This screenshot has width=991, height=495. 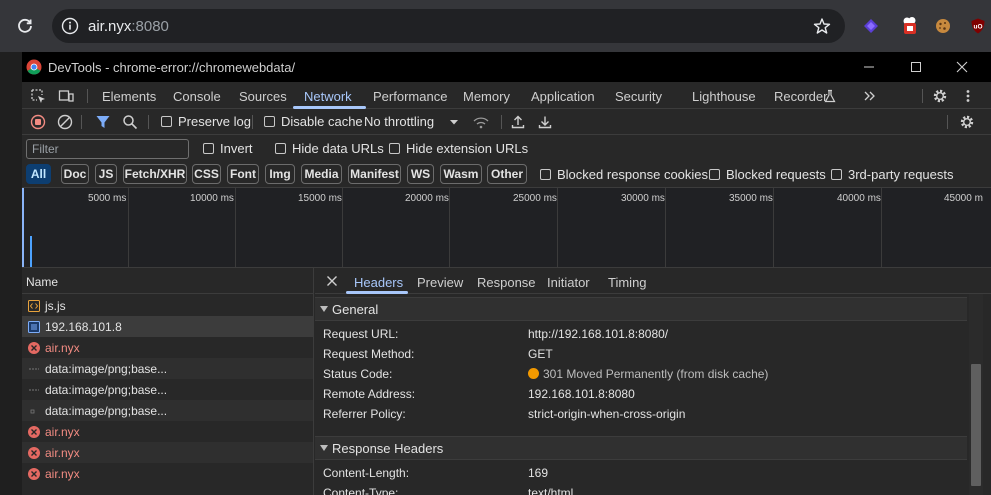 I want to click on tab-initiator: Initiator, so click(x=568, y=282).